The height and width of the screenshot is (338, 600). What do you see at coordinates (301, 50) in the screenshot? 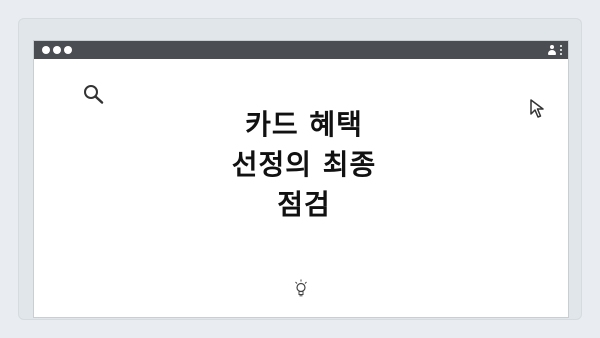
I see `window-titlebar` at bounding box center [301, 50].